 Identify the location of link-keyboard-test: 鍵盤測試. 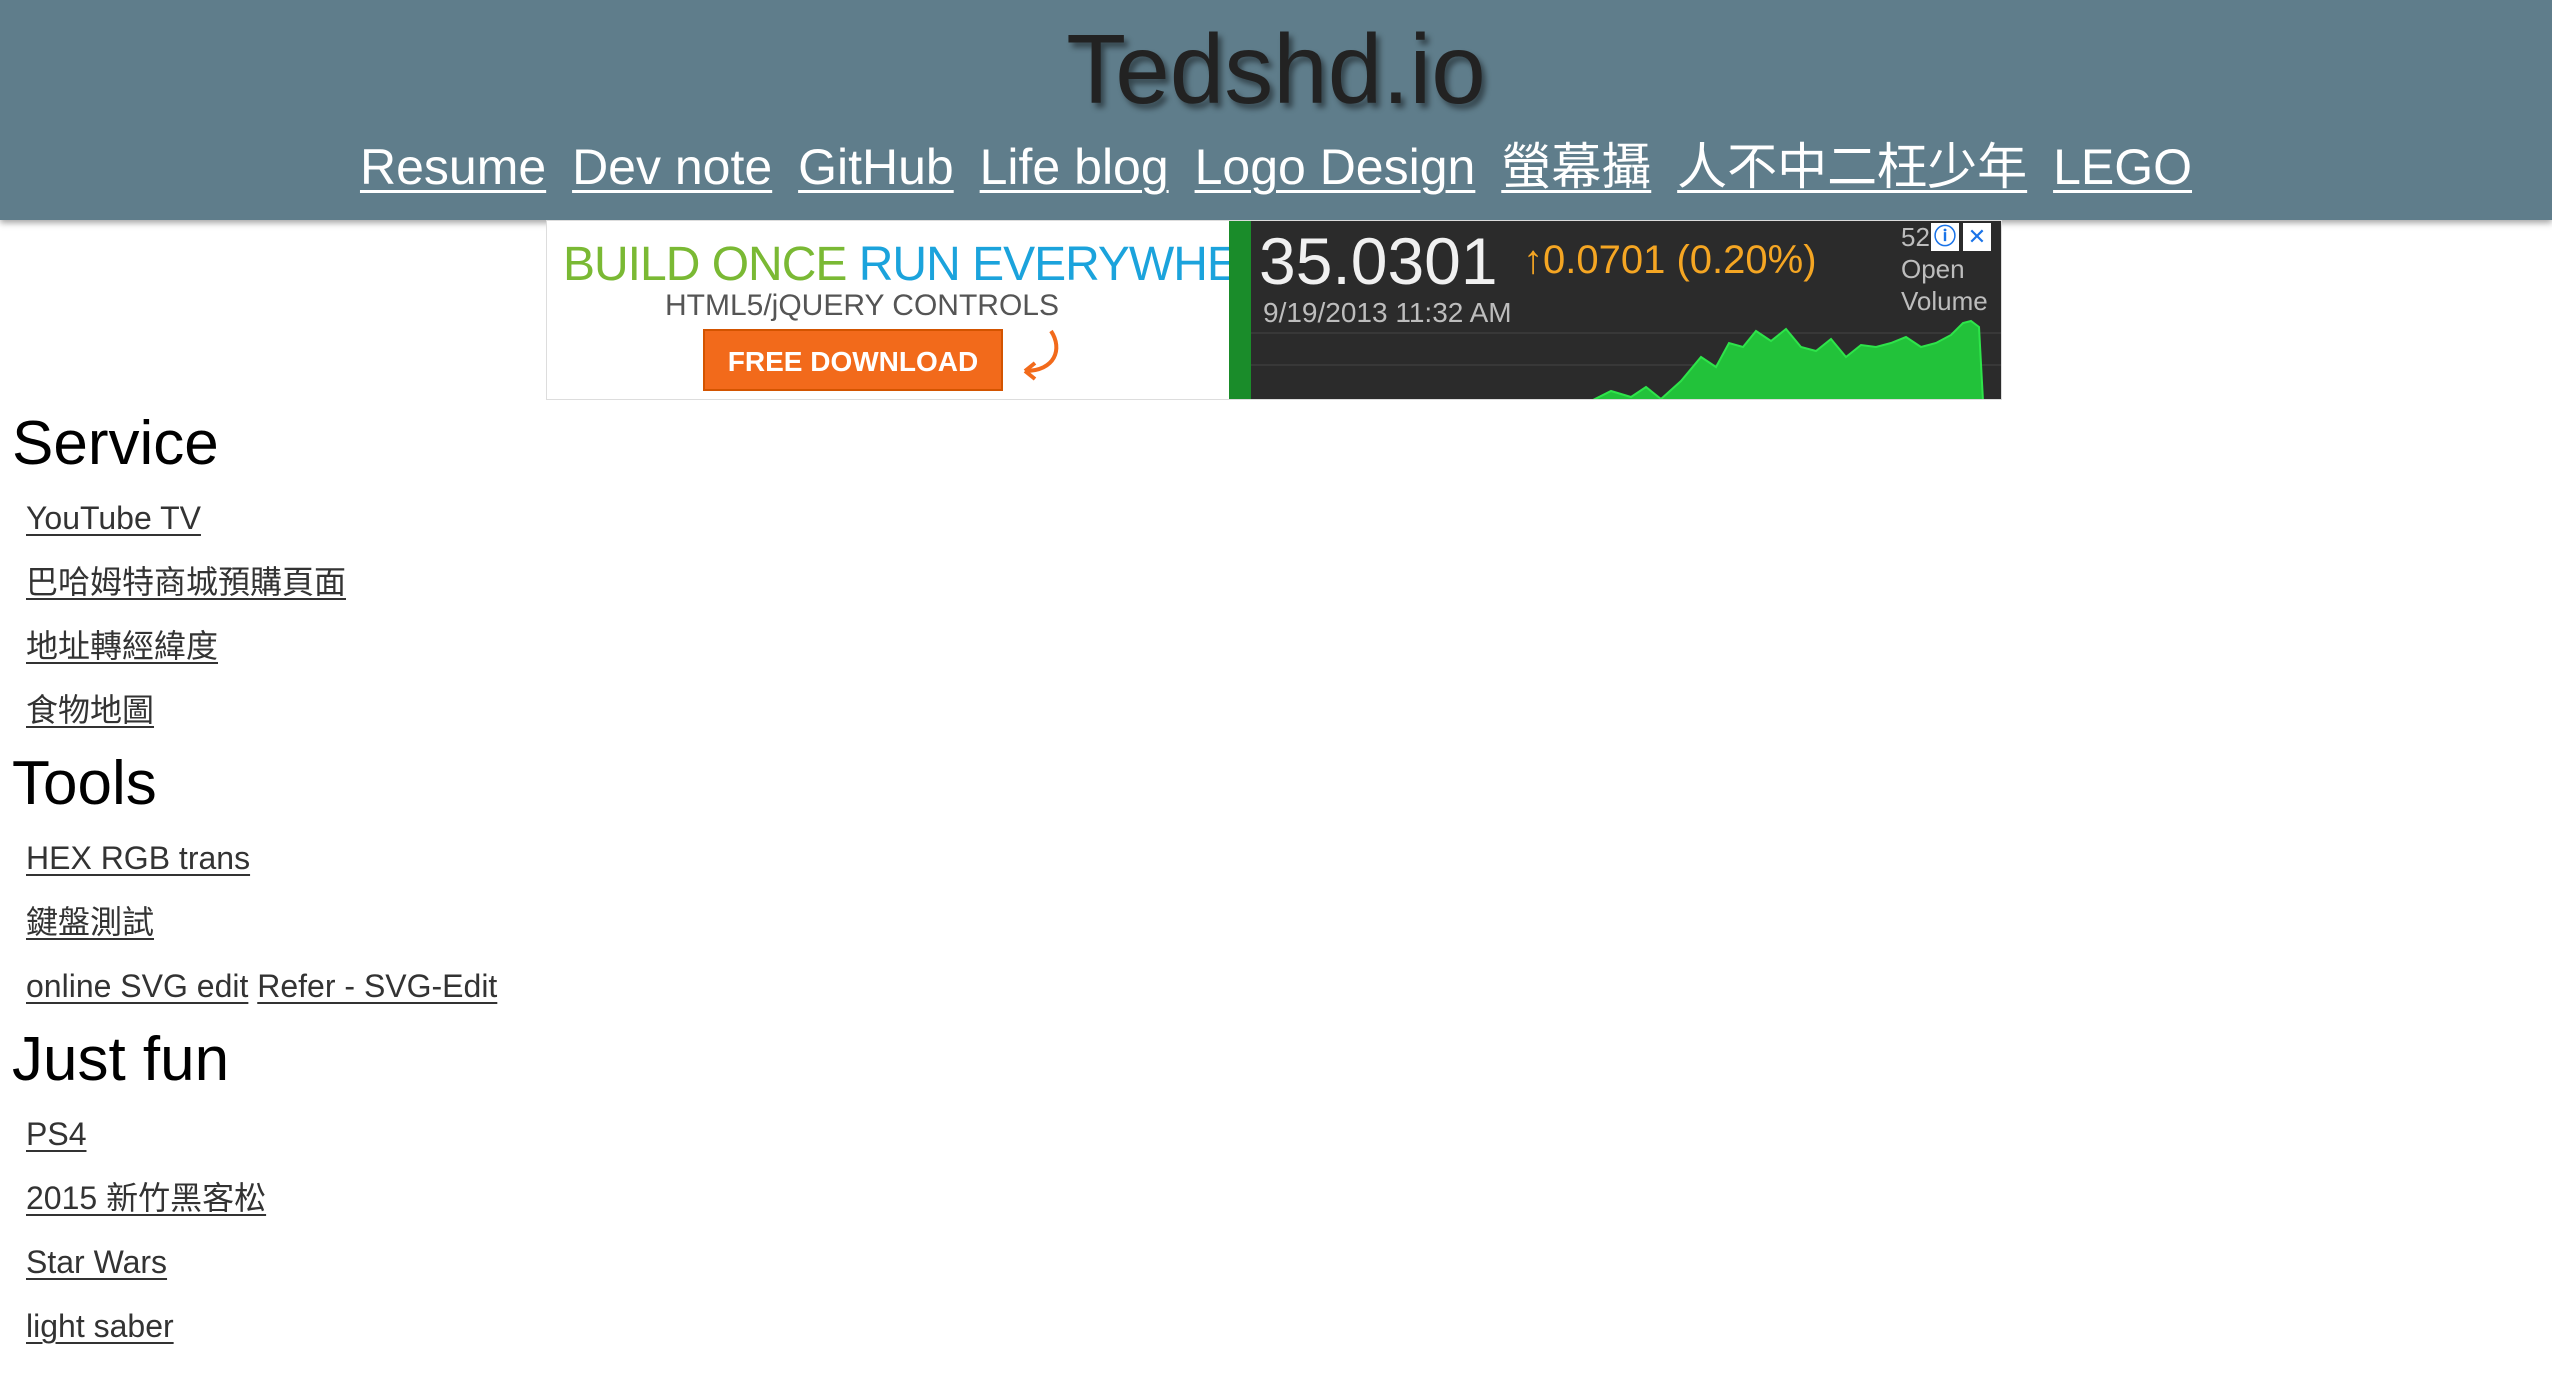
(90, 922).